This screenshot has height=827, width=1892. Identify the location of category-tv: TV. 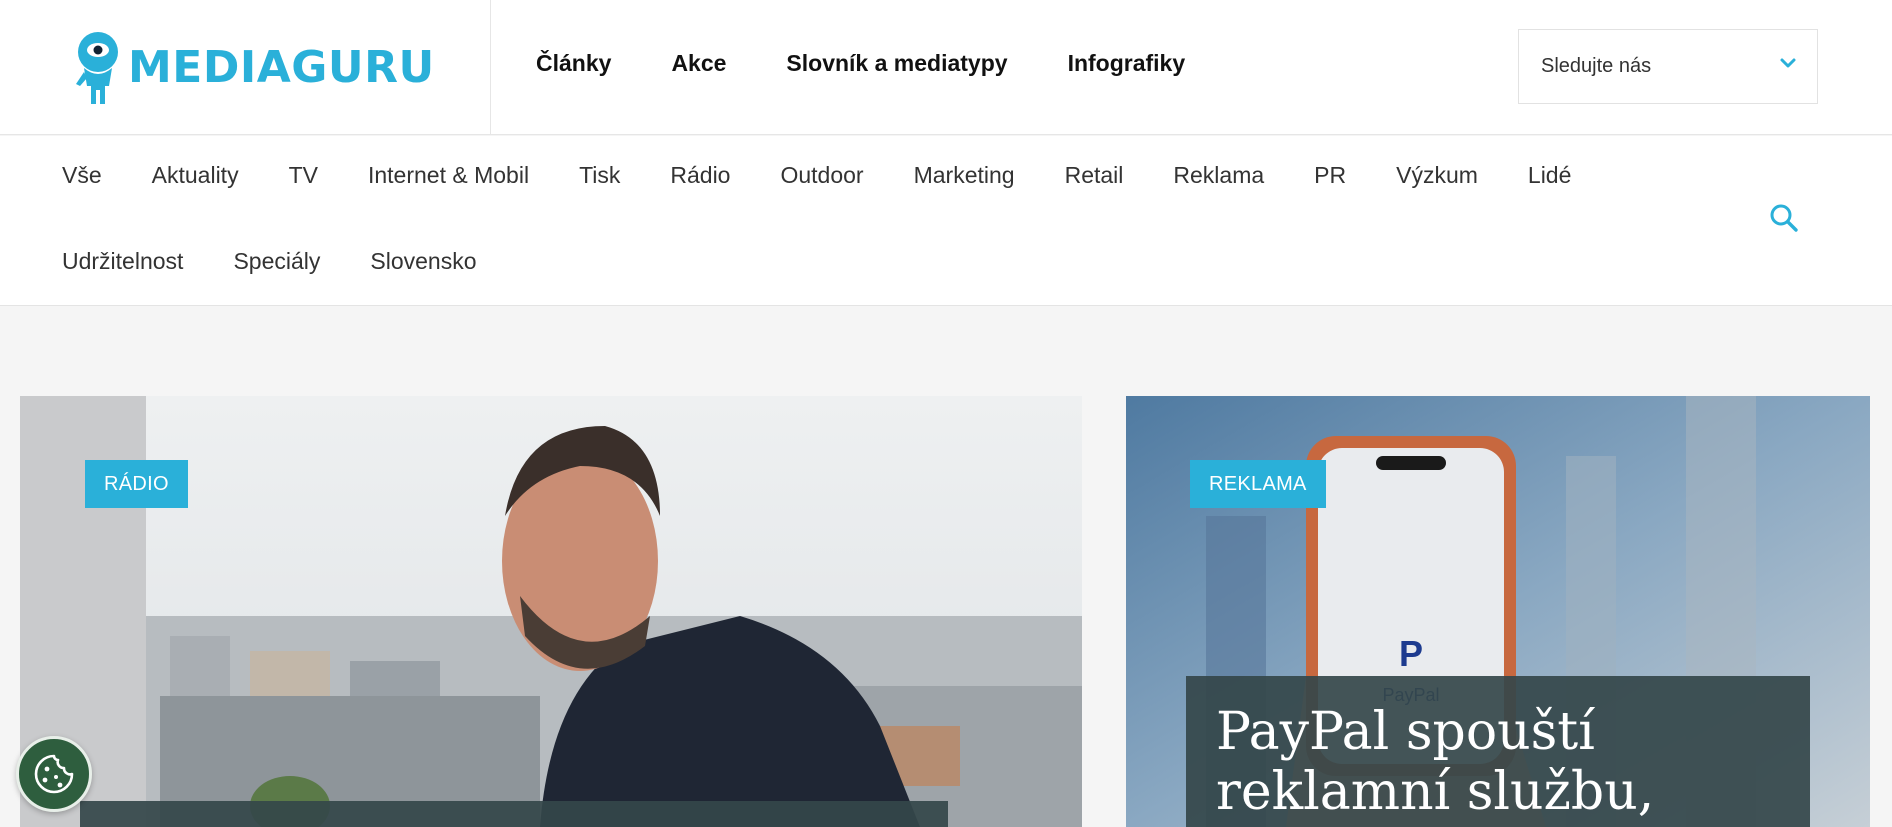
(303, 175).